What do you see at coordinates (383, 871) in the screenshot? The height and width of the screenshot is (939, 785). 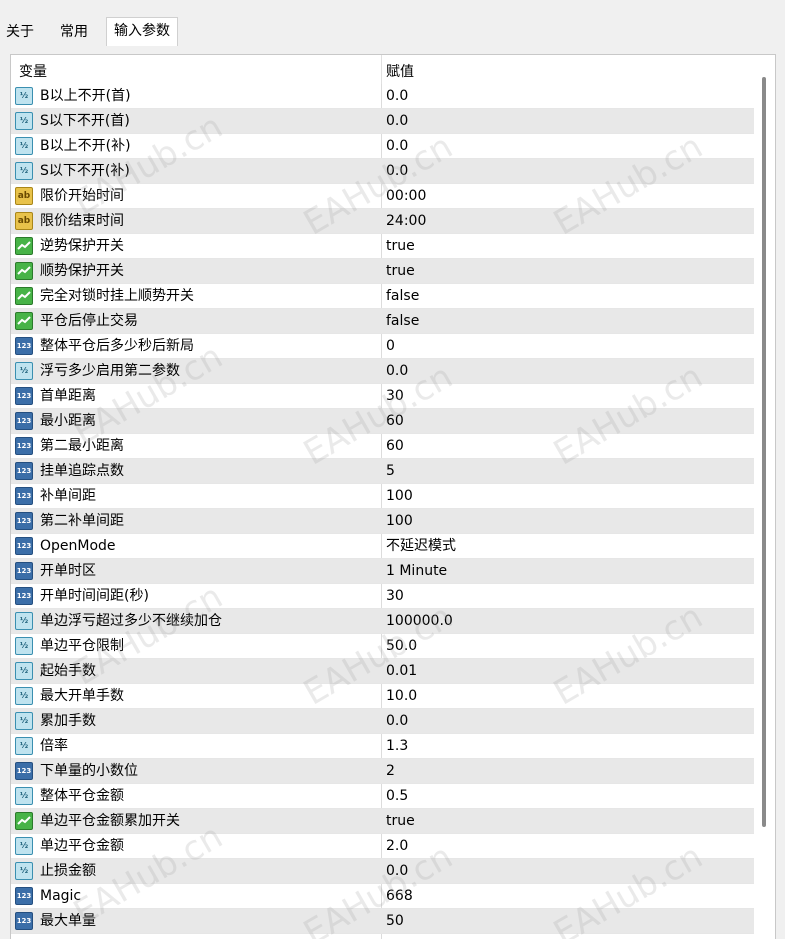 I see `table-row: ½ 止损金额 0.0` at bounding box center [383, 871].